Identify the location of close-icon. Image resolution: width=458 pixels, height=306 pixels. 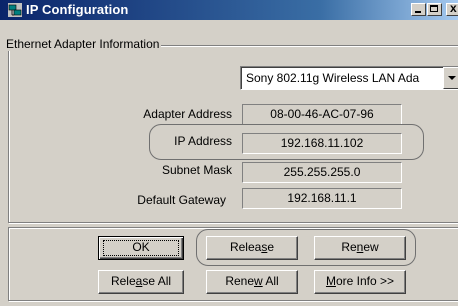
(452, 8).